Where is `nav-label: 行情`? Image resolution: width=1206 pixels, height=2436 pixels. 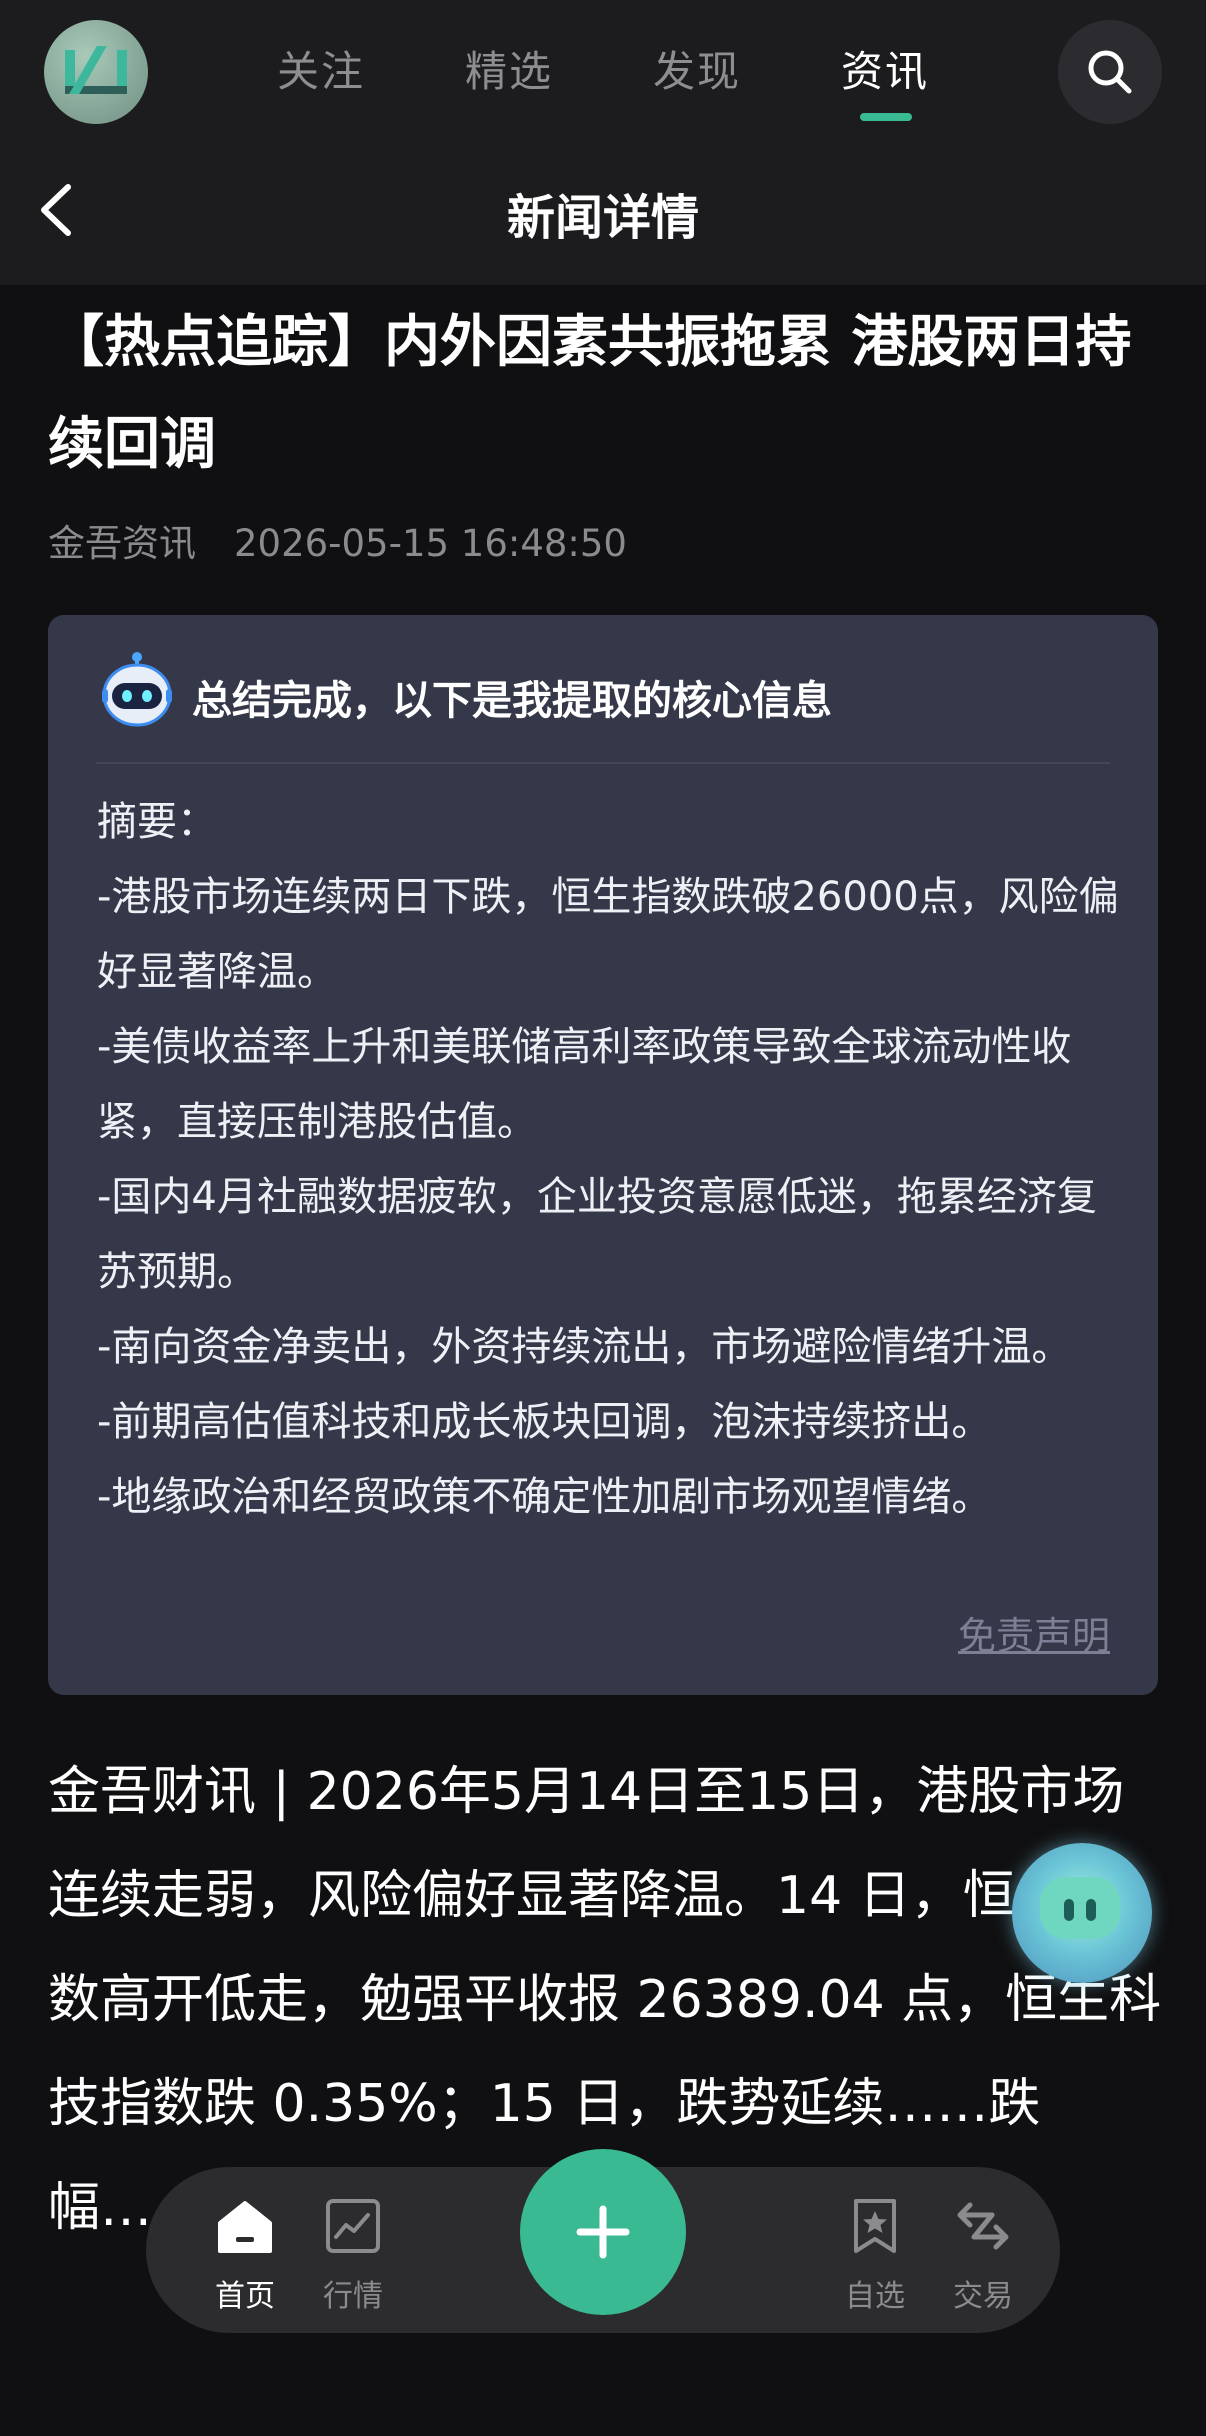
nav-label: 行情 is located at coordinates (353, 2296).